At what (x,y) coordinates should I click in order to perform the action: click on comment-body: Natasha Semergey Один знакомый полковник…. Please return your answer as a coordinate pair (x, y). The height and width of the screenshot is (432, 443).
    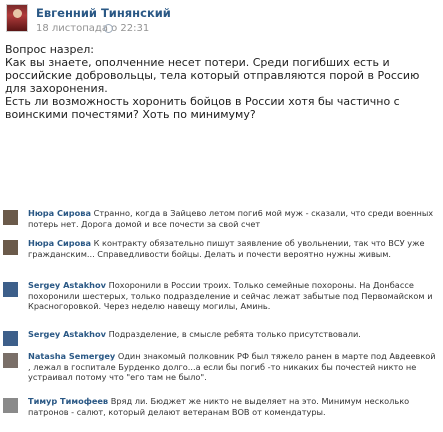
    Looking at the image, I should click on (233, 367).